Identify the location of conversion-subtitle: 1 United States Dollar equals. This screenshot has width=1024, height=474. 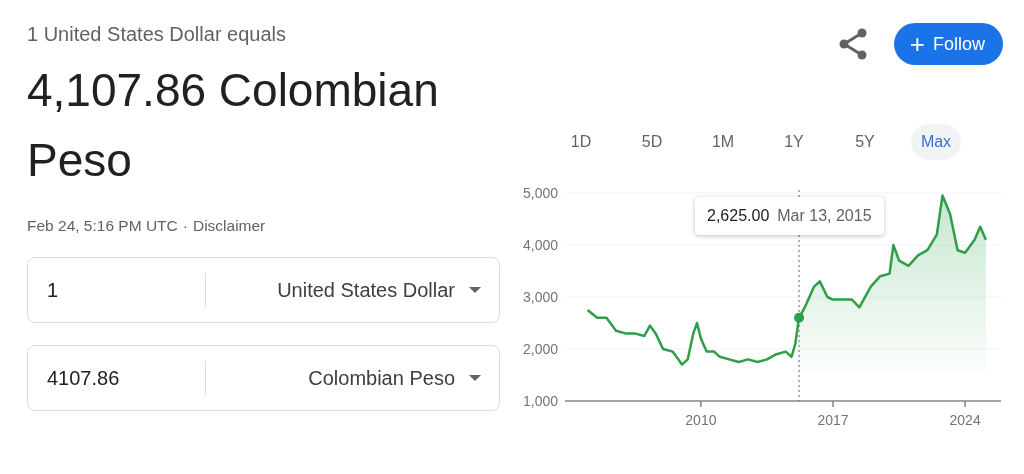
(157, 34).